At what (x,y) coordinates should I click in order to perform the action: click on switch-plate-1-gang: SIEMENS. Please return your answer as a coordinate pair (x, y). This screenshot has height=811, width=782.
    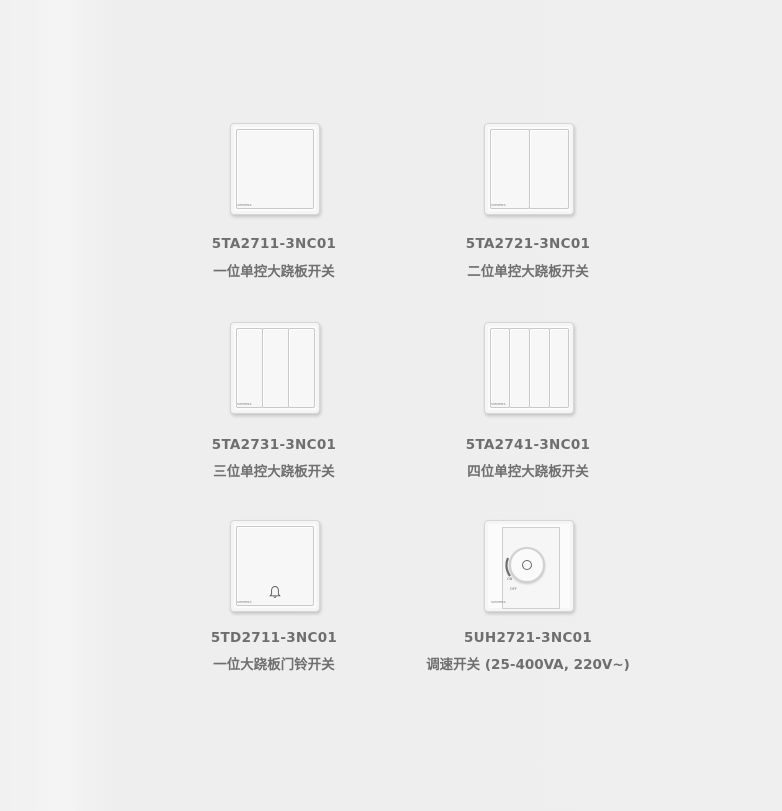
    Looking at the image, I should click on (275, 169).